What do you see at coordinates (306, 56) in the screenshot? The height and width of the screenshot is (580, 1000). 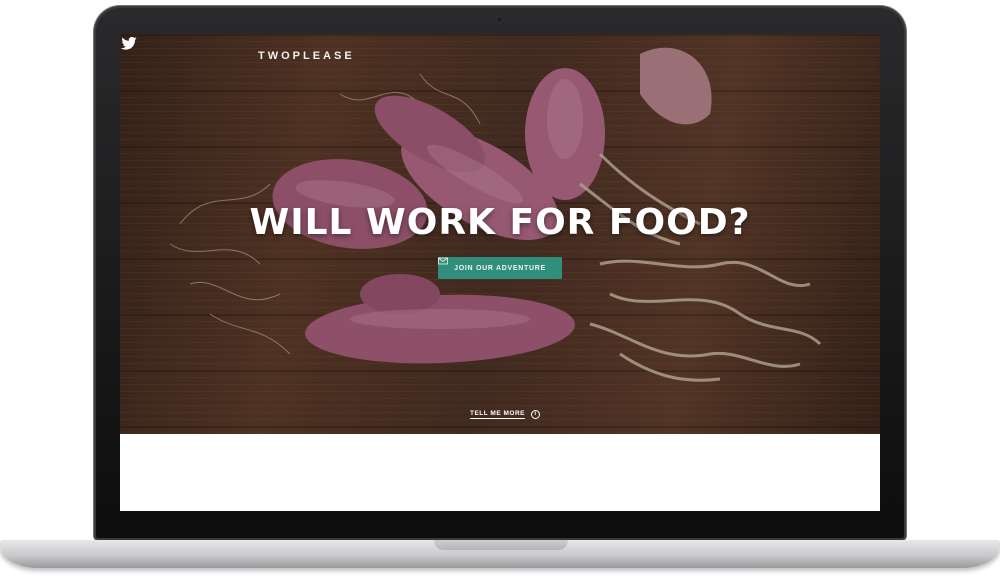 I see `brand-logo: TWOPLEASE` at bounding box center [306, 56].